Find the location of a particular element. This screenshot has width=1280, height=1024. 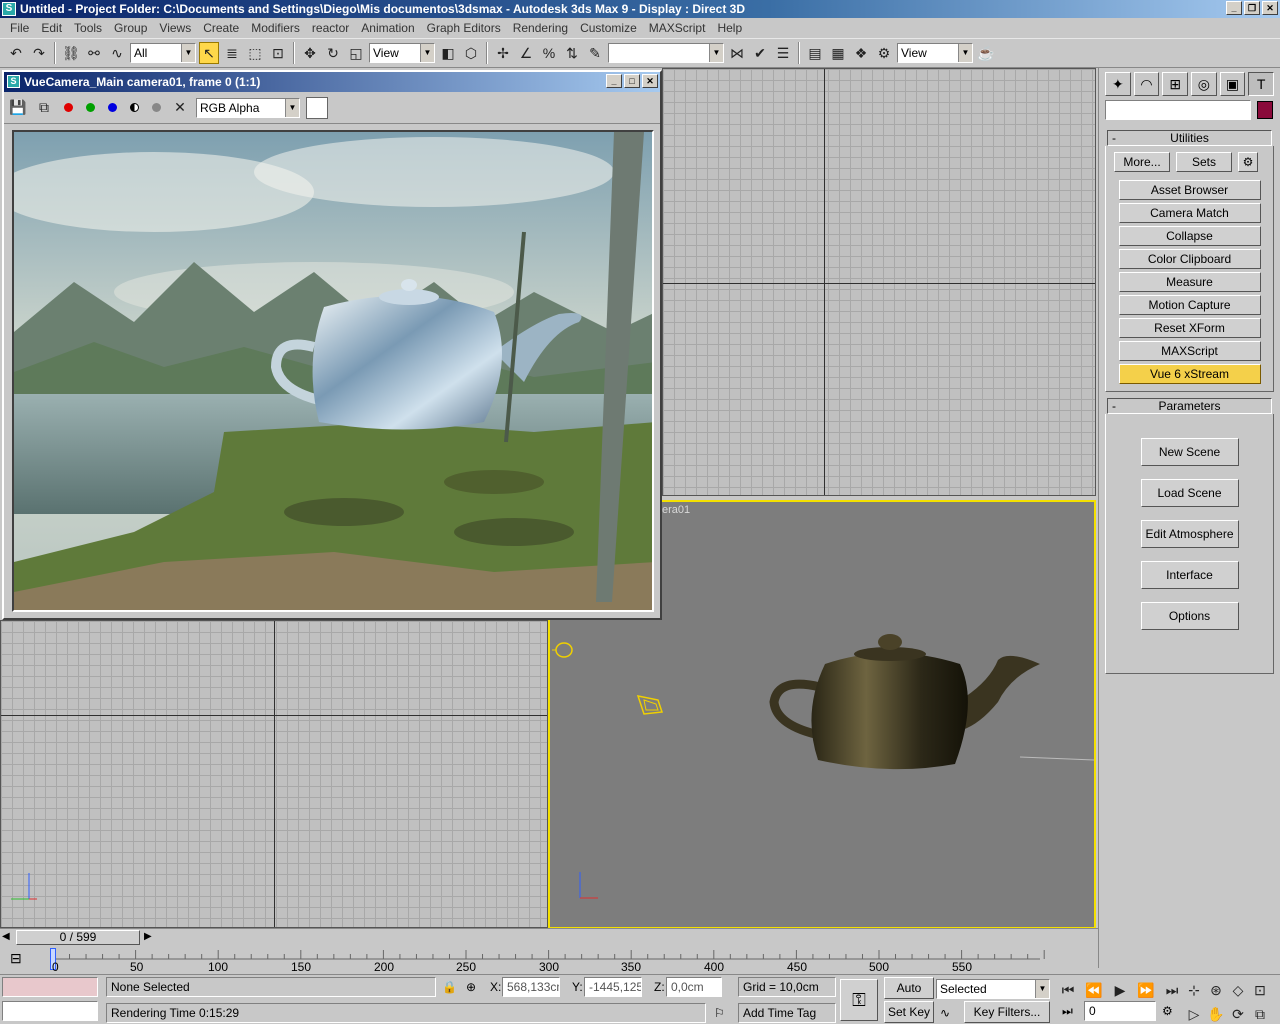

select-manipulate-icon: ⬡ is located at coordinates (471, 53).